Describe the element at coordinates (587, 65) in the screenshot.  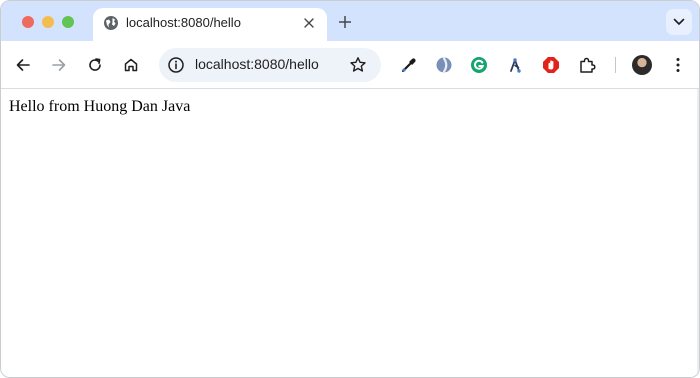
I see `puzzle-icon` at that location.